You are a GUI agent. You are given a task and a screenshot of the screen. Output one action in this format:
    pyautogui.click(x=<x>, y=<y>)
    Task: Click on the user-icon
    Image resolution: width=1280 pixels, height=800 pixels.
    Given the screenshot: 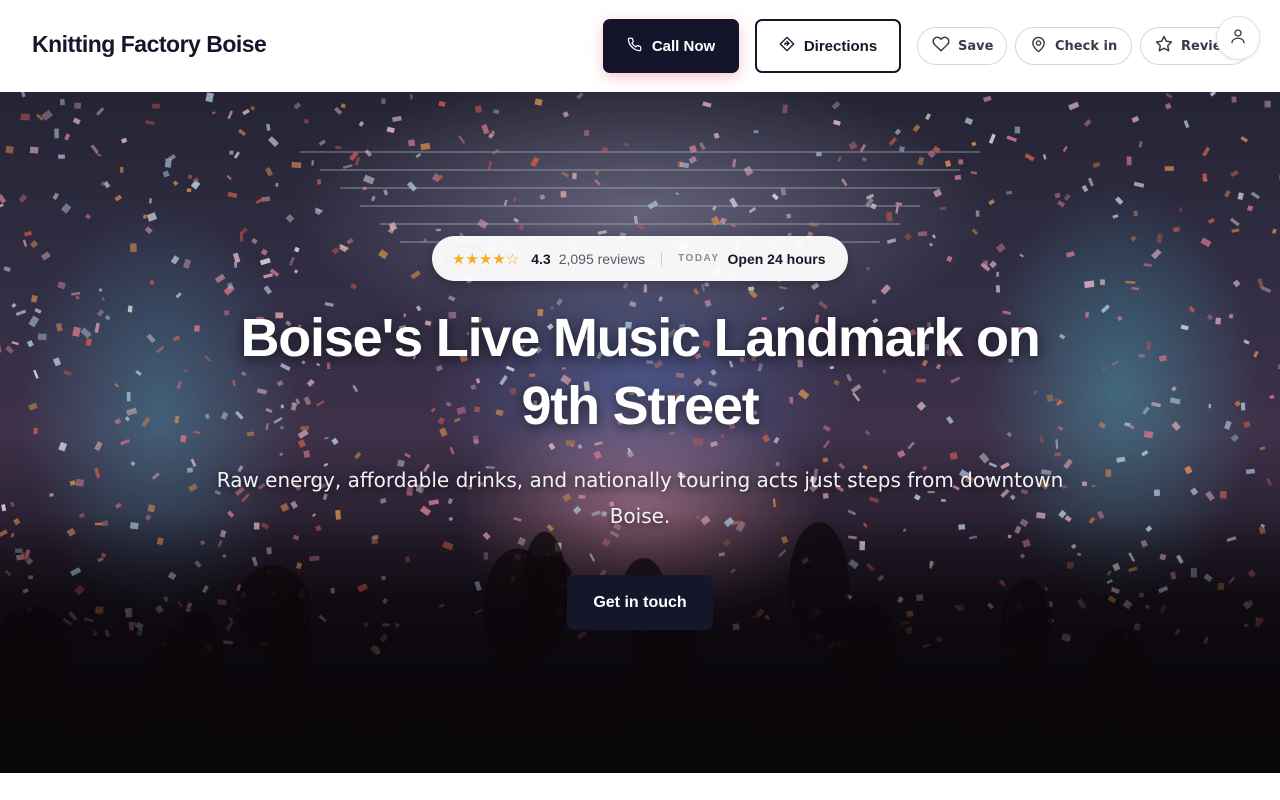 What is the action you would take?
    pyautogui.click(x=1238, y=38)
    